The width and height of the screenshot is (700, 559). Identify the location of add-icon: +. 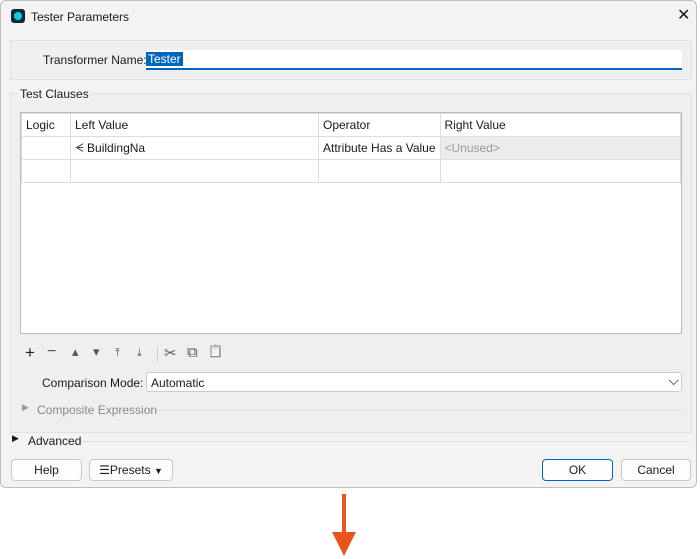
(30, 353).